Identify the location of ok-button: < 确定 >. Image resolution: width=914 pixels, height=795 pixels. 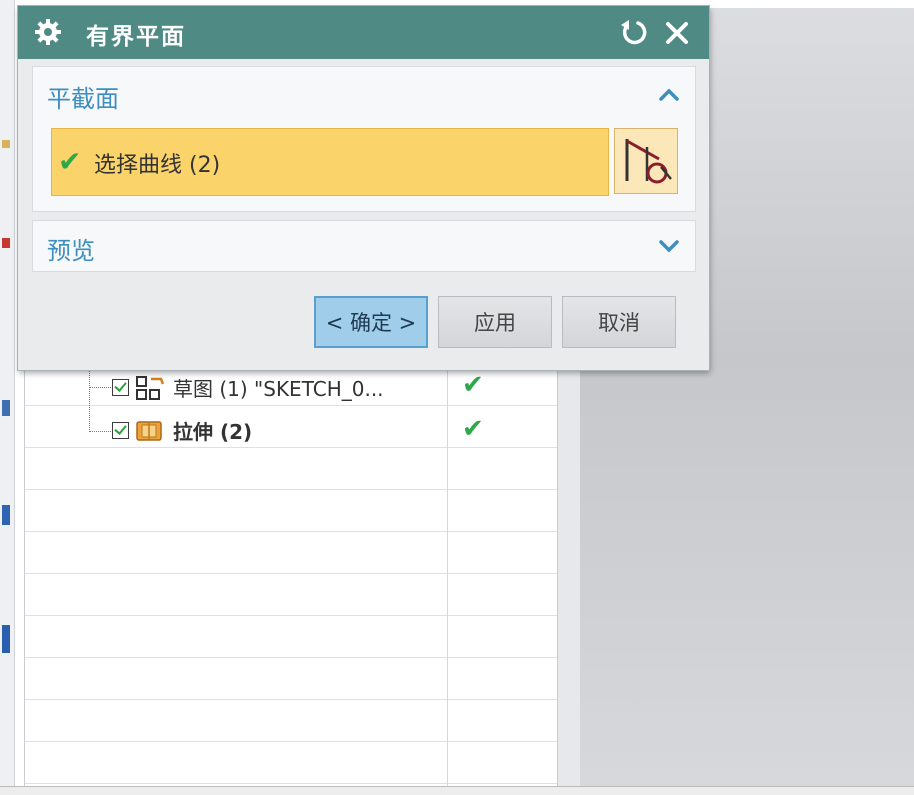
(371, 322).